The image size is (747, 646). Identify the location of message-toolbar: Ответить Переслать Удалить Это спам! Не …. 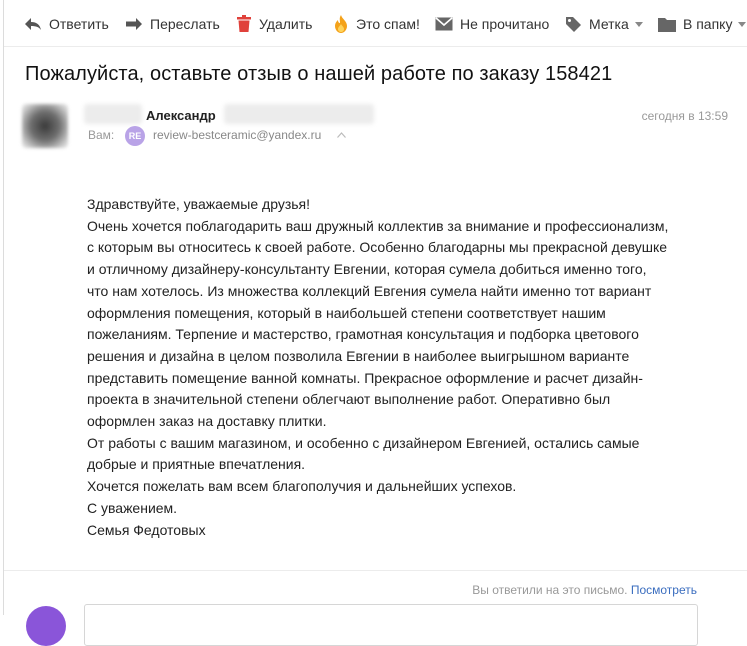
(375, 23).